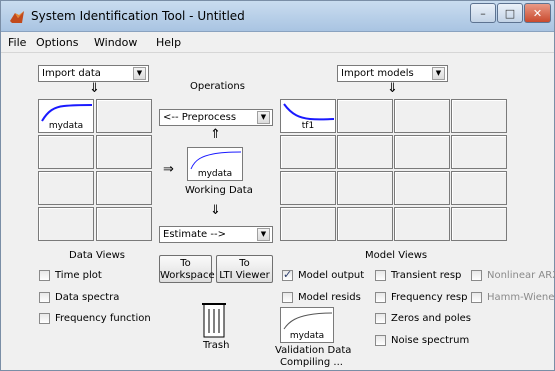 The height and width of the screenshot is (371, 555). What do you see at coordinates (103, 318) in the screenshot?
I see `checkbox-label: Frequency function` at bounding box center [103, 318].